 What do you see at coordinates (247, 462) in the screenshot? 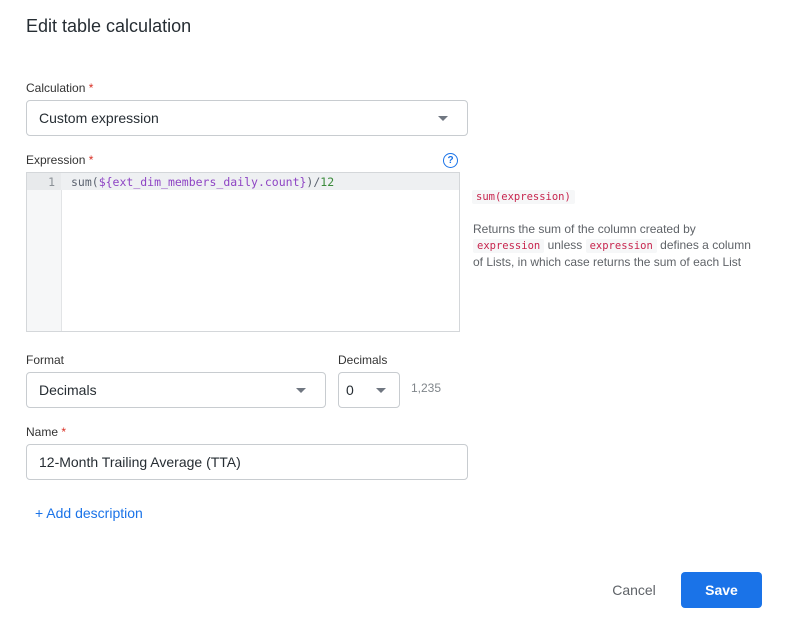
I see `name-input: 12-Month Trailing Average (TTA)` at bounding box center [247, 462].